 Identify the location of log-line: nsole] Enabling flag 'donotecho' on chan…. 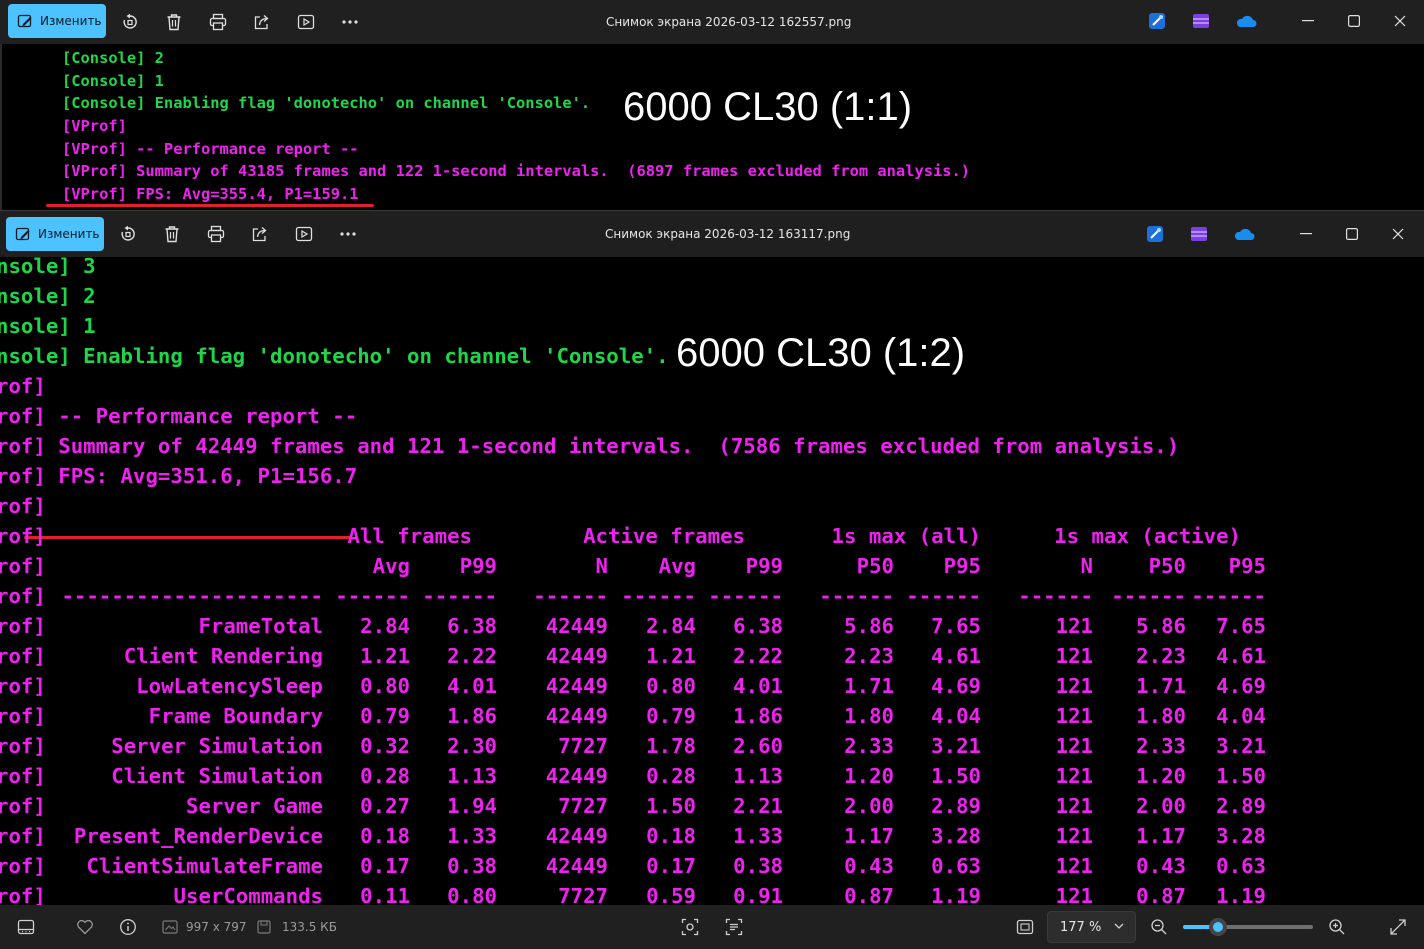
(334, 356).